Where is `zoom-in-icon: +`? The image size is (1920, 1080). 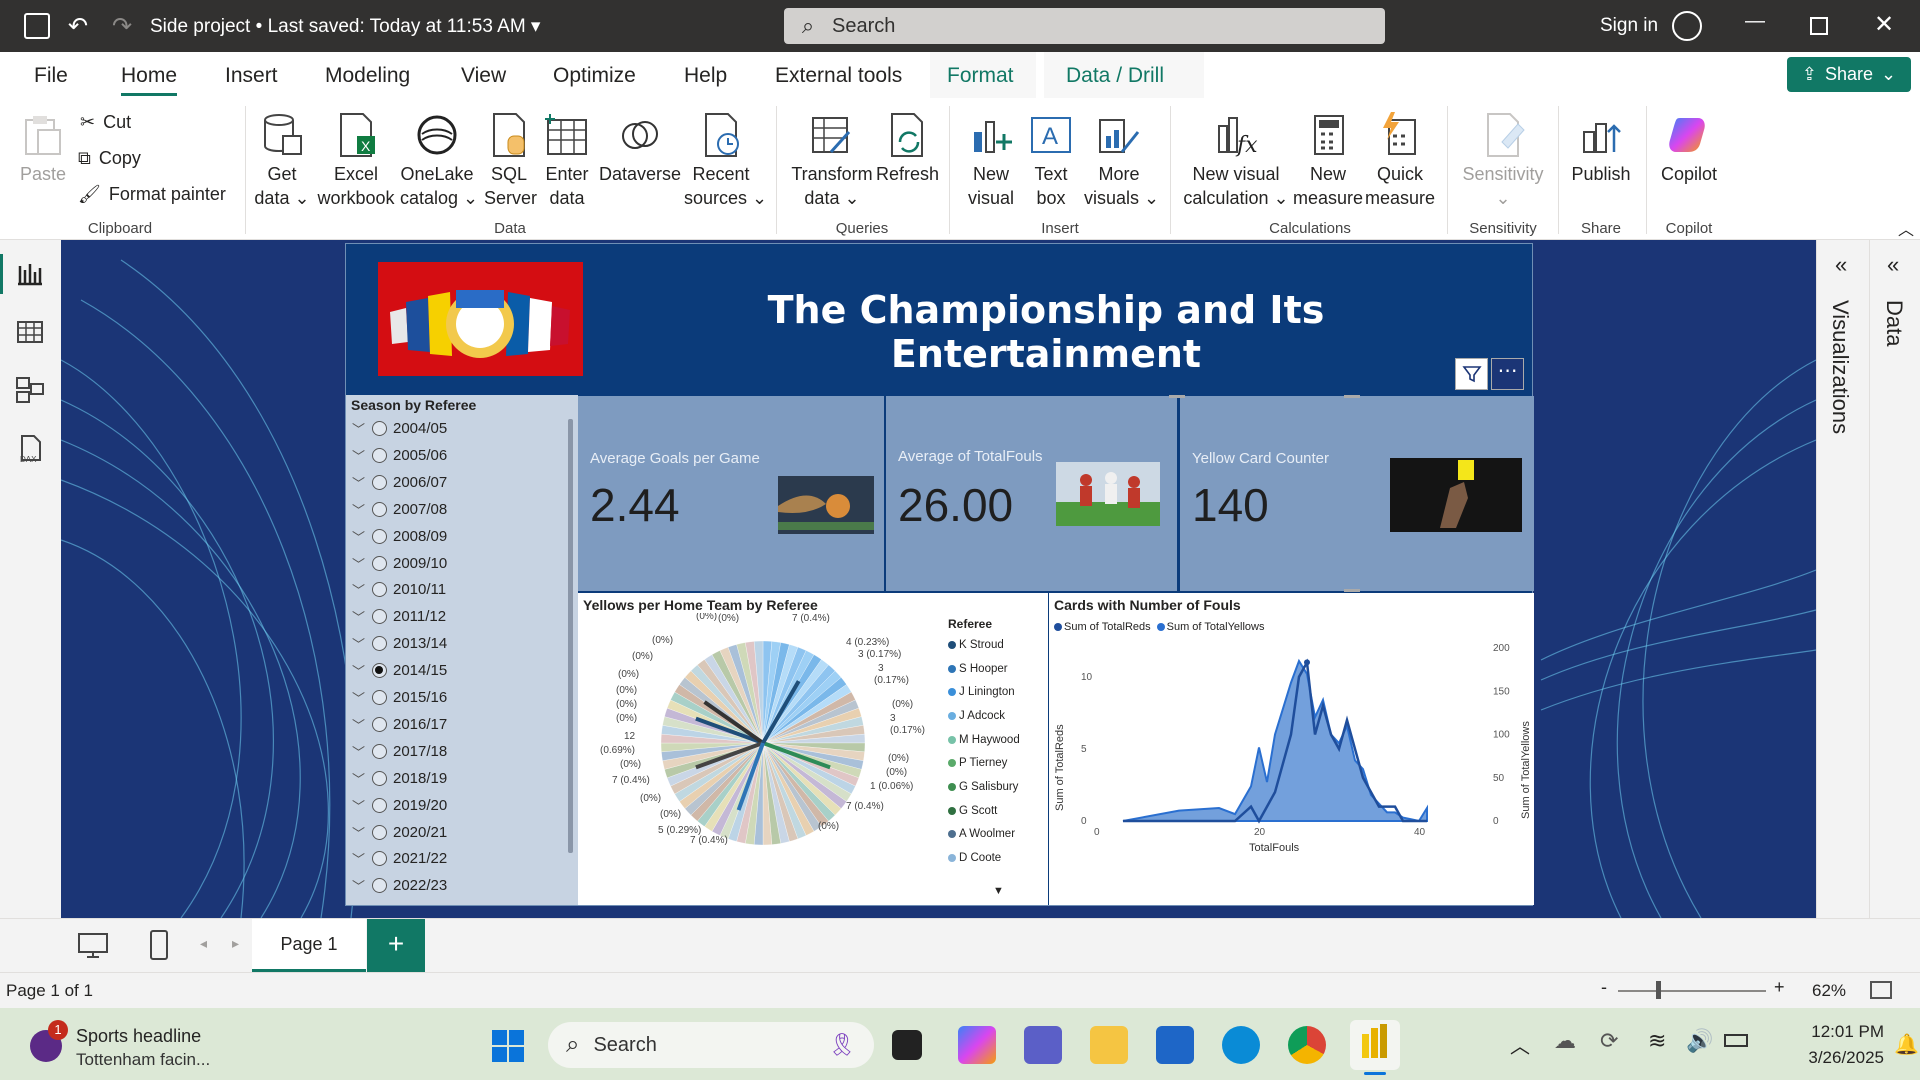 zoom-in-icon: + is located at coordinates (1779, 987).